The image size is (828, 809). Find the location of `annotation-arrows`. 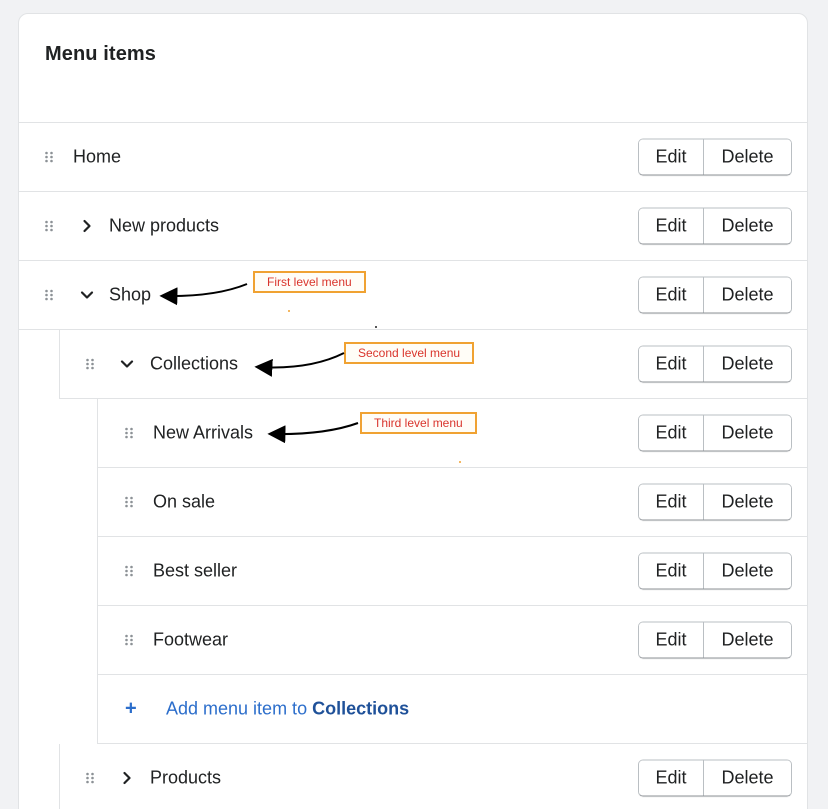

annotation-arrows is located at coordinates (259, 363).